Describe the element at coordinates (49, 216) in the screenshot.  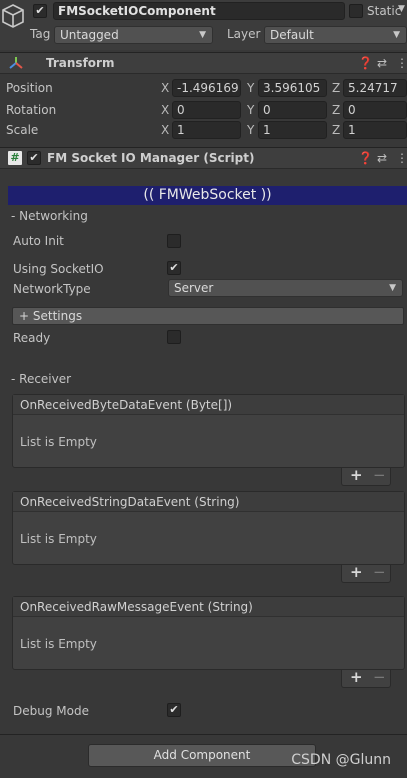
I see `networking-header: - Networking` at that location.